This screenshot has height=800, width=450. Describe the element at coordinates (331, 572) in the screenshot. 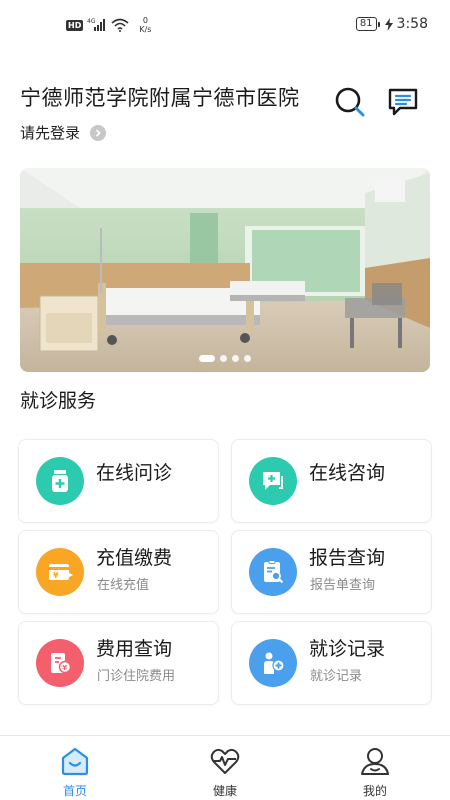

I see `service-card-report-query: 报告查询 报告单查询` at that location.